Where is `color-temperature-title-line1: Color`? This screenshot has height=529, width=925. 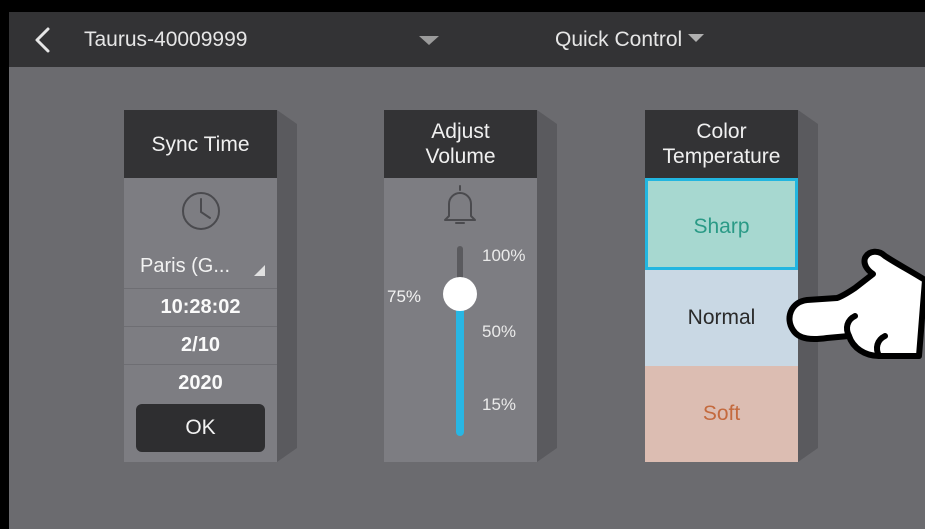
color-temperature-title-line1: Color is located at coordinates (721, 131).